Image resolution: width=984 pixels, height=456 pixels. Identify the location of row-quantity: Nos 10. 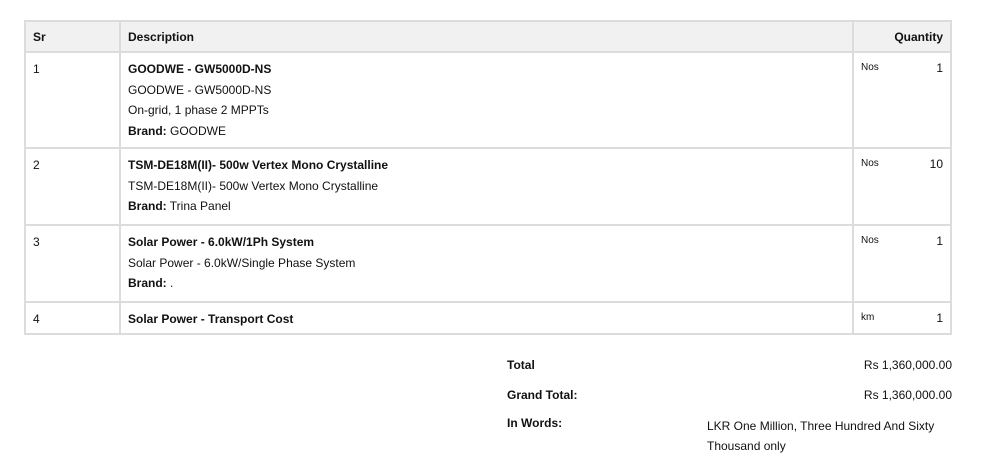
(902, 186).